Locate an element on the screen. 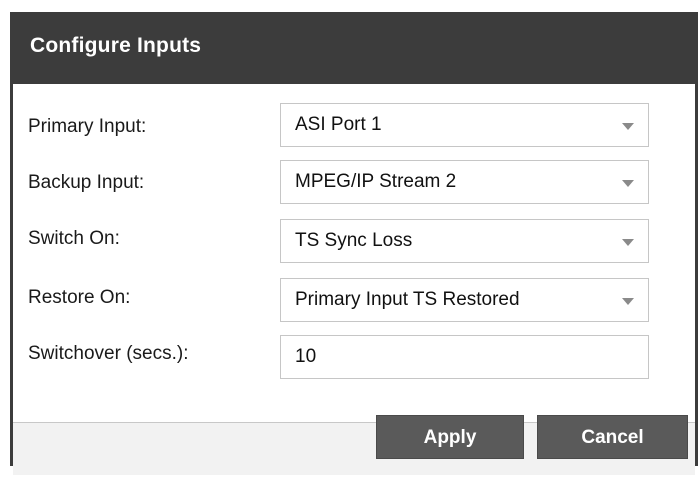  primary-input-label: Primary Input: is located at coordinates (87, 126).